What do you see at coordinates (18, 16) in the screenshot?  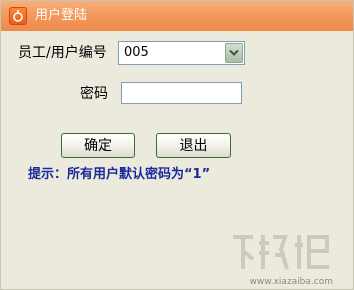 I see `app-icon` at bounding box center [18, 16].